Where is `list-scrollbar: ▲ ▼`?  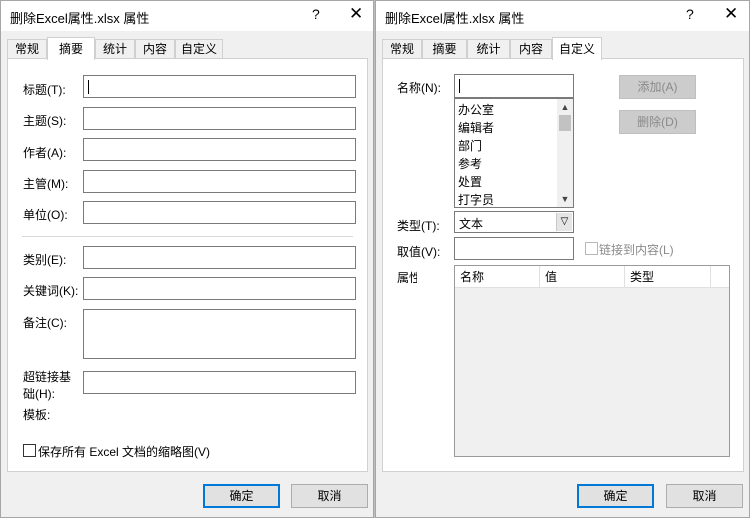 list-scrollbar: ▲ ▼ is located at coordinates (565, 153).